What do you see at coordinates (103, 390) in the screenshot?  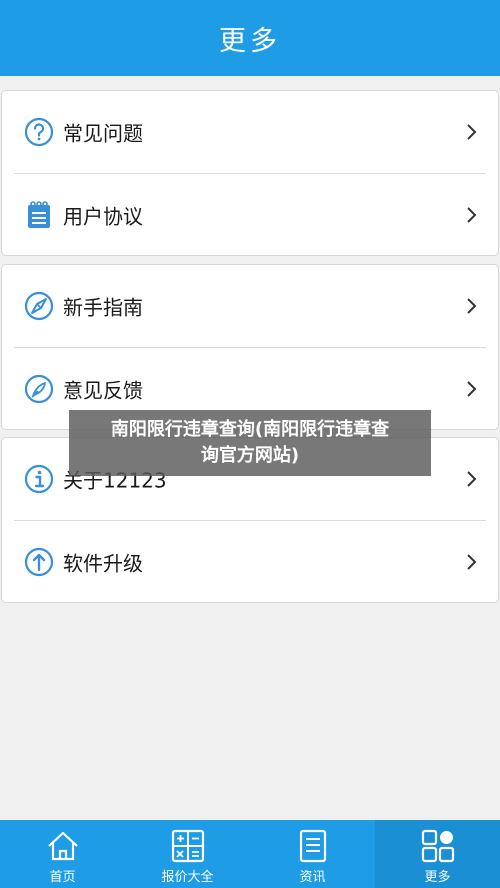 I see `menu-item-label: 意见反馈` at bounding box center [103, 390].